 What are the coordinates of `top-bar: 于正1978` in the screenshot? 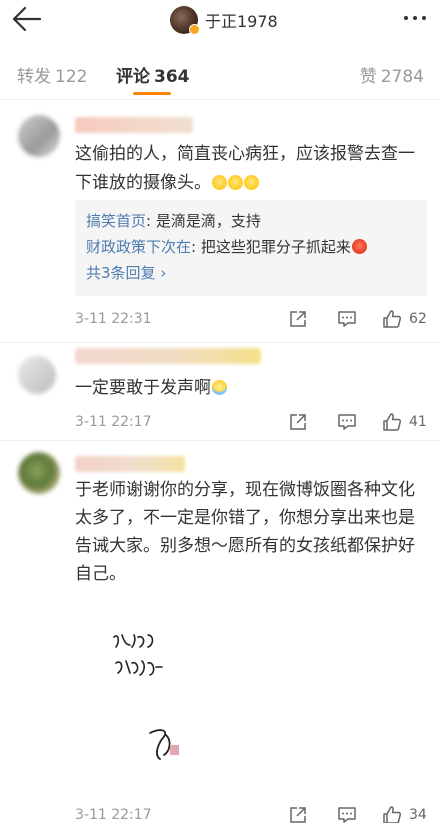 It's located at (220, 20).